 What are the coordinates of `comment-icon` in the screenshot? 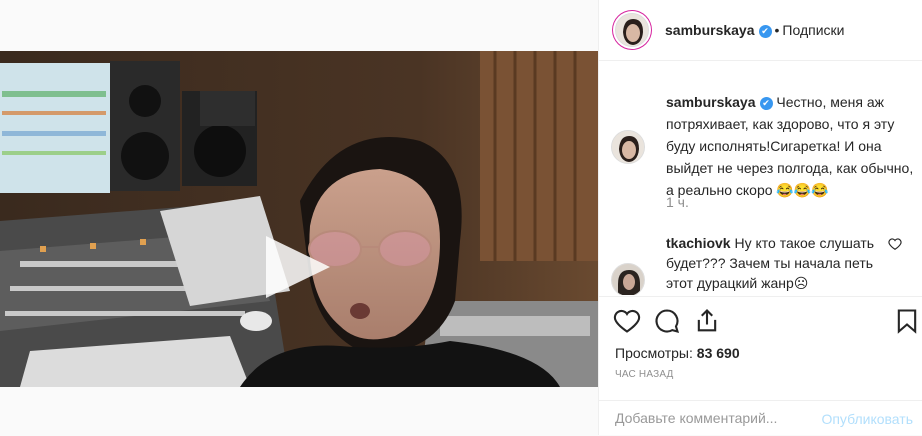 It's located at (667, 321).